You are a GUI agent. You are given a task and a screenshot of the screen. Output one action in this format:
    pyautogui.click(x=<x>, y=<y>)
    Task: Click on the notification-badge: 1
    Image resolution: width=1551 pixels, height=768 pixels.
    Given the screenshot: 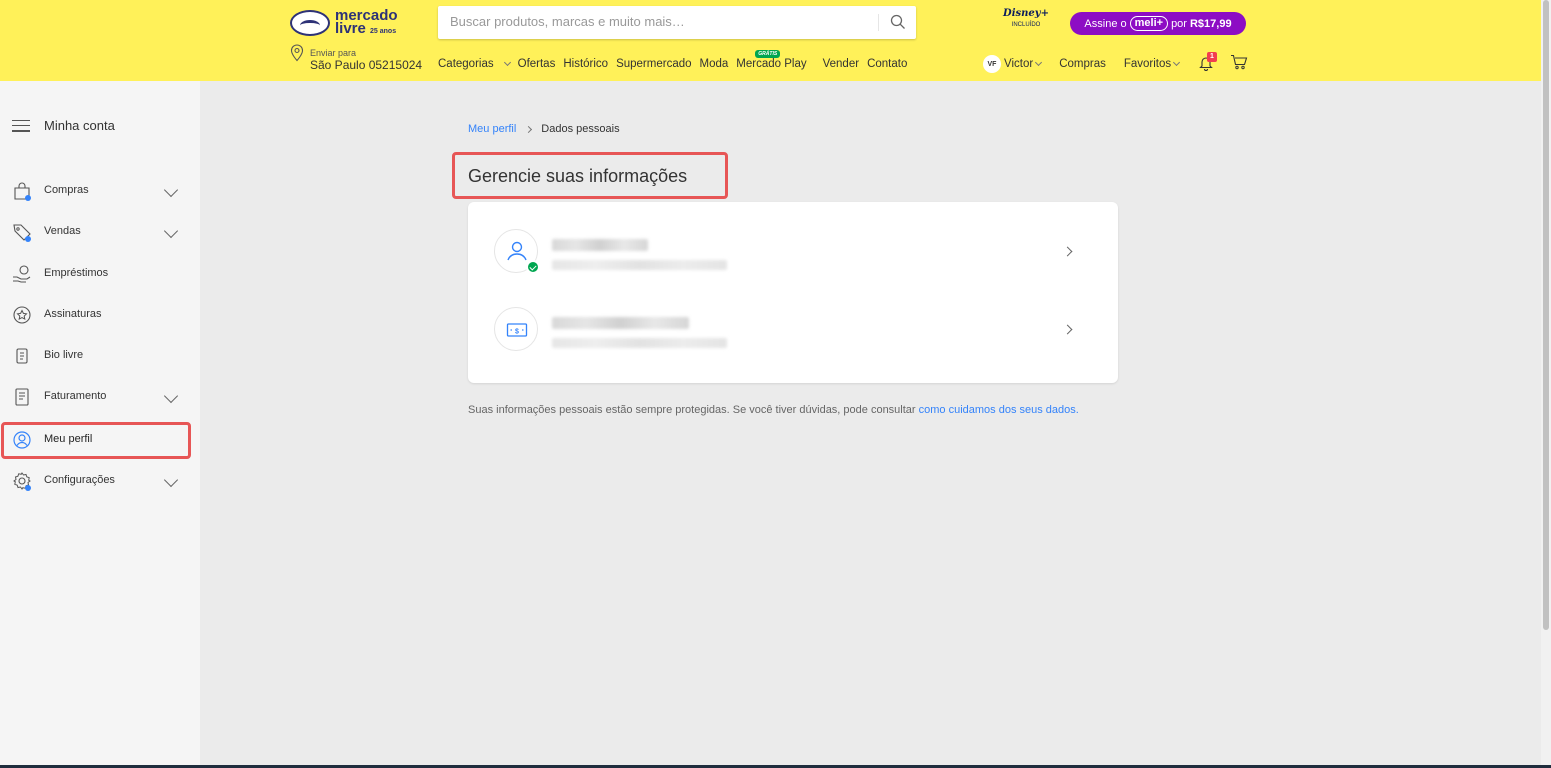 What is the action you would take?
    pyautogui.click(x=1212, y=57)
    